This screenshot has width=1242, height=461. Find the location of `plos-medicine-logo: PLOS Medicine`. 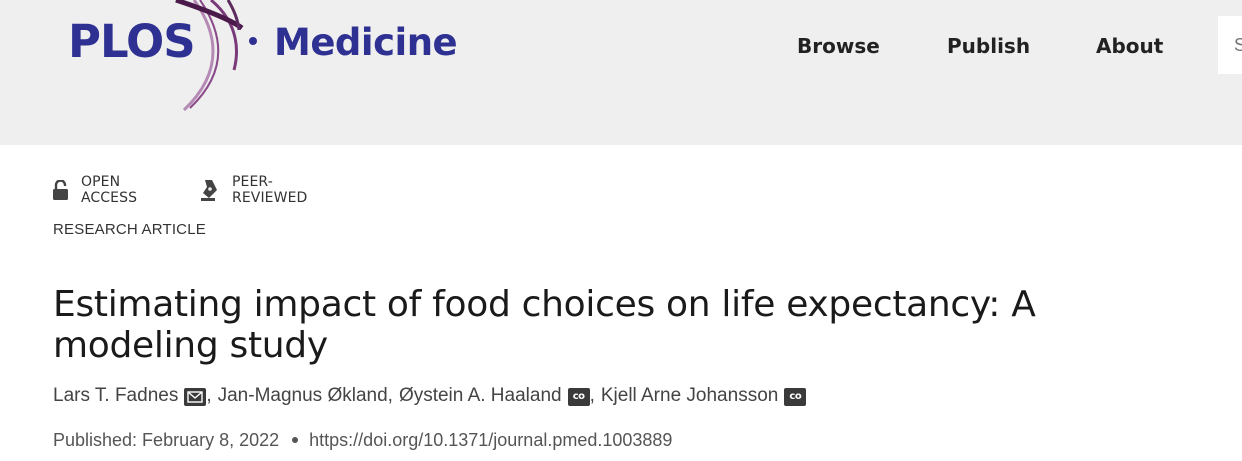

plos-medicine-logo: PLOS Medicine is located at coordinates (266, 57).